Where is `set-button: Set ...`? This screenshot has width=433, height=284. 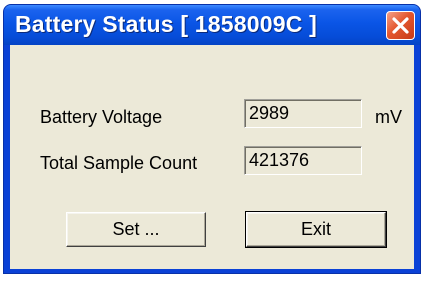 set-button: Set ... is located at coordinates (136, 229).